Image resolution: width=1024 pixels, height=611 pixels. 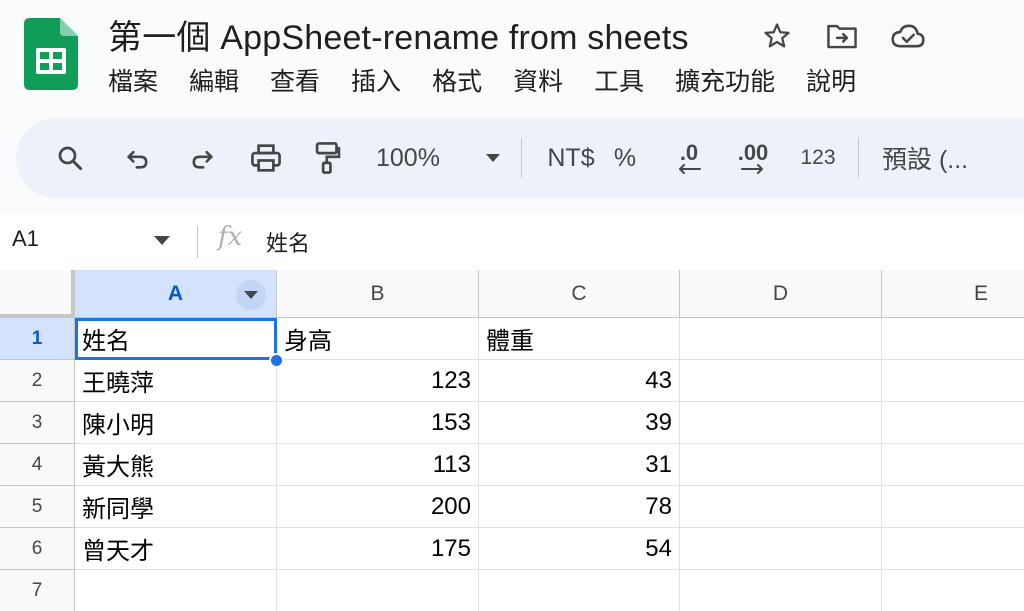 What do you see at coordinates (953, 381) in the screenshot?
I see `cell-e2` at bounding box center [953, 381].